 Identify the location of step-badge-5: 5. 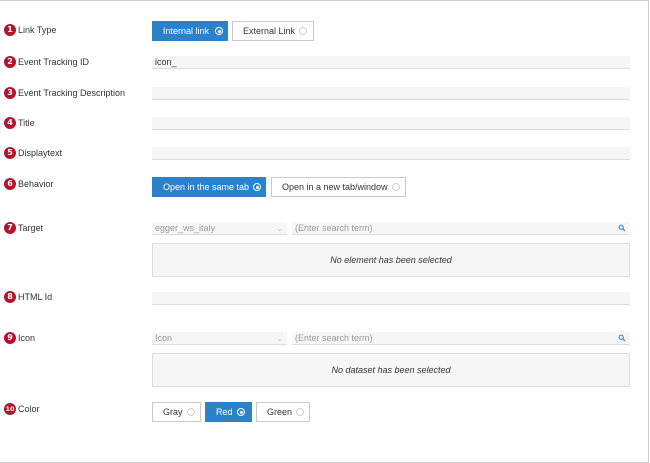
(10, 153).